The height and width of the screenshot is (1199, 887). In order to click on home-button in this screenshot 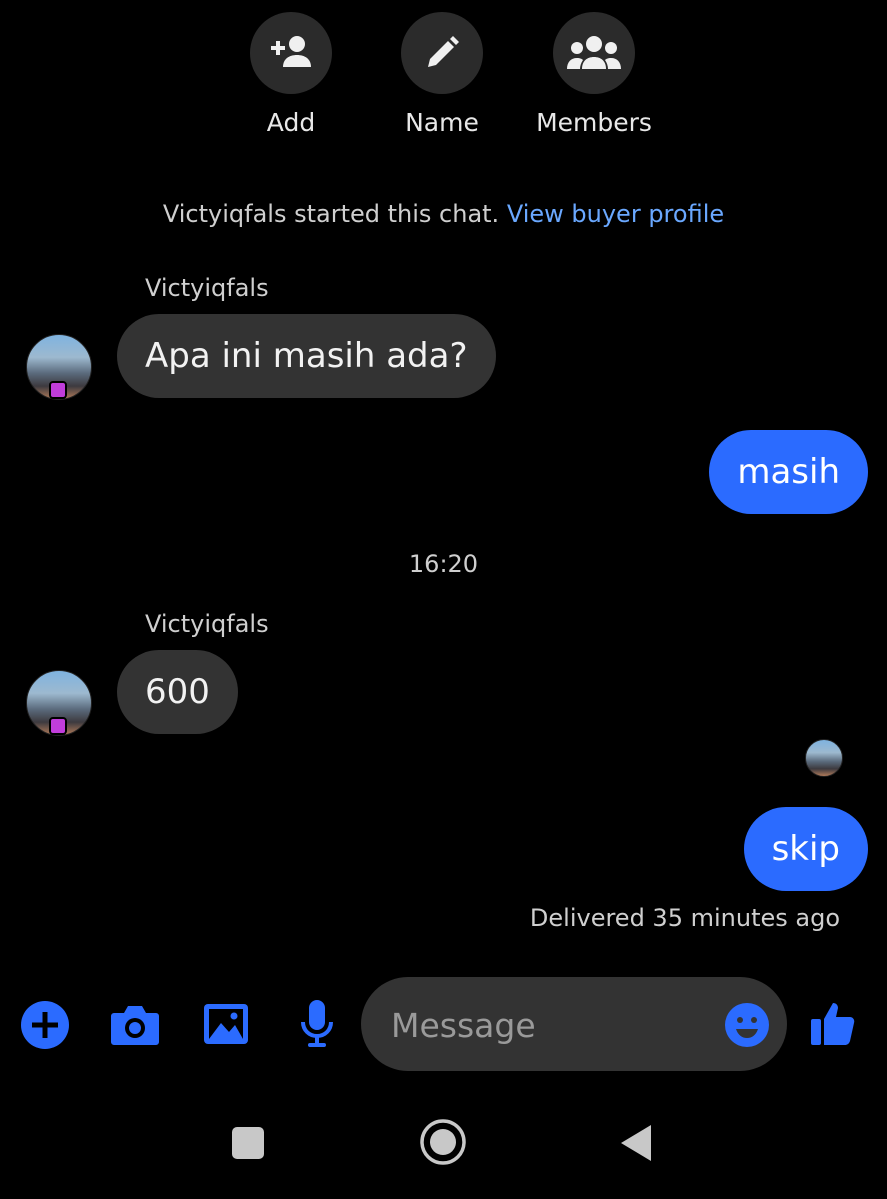, I will do `click(443, 1142)`.